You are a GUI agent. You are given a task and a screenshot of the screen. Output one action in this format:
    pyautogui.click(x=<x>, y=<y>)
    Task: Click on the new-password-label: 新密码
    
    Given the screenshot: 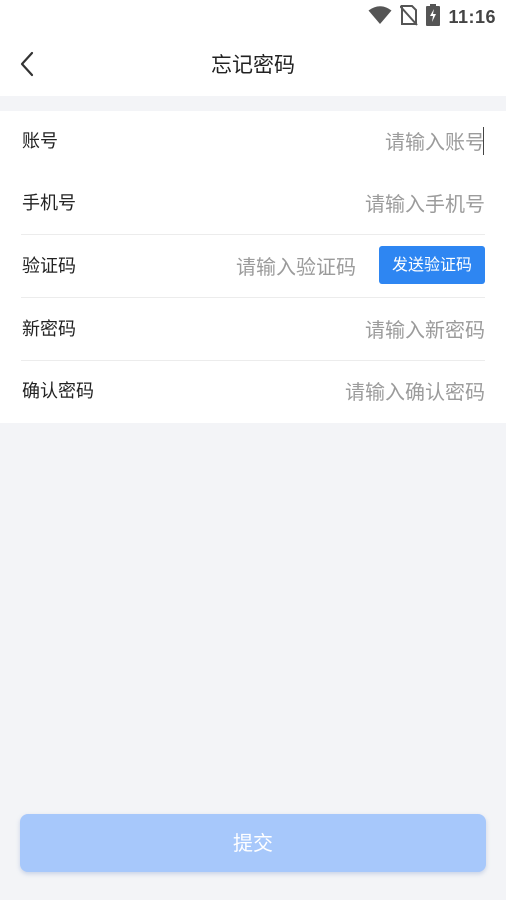 What is the action you would take?
    pyautogui.click(x=49, y=329)
    